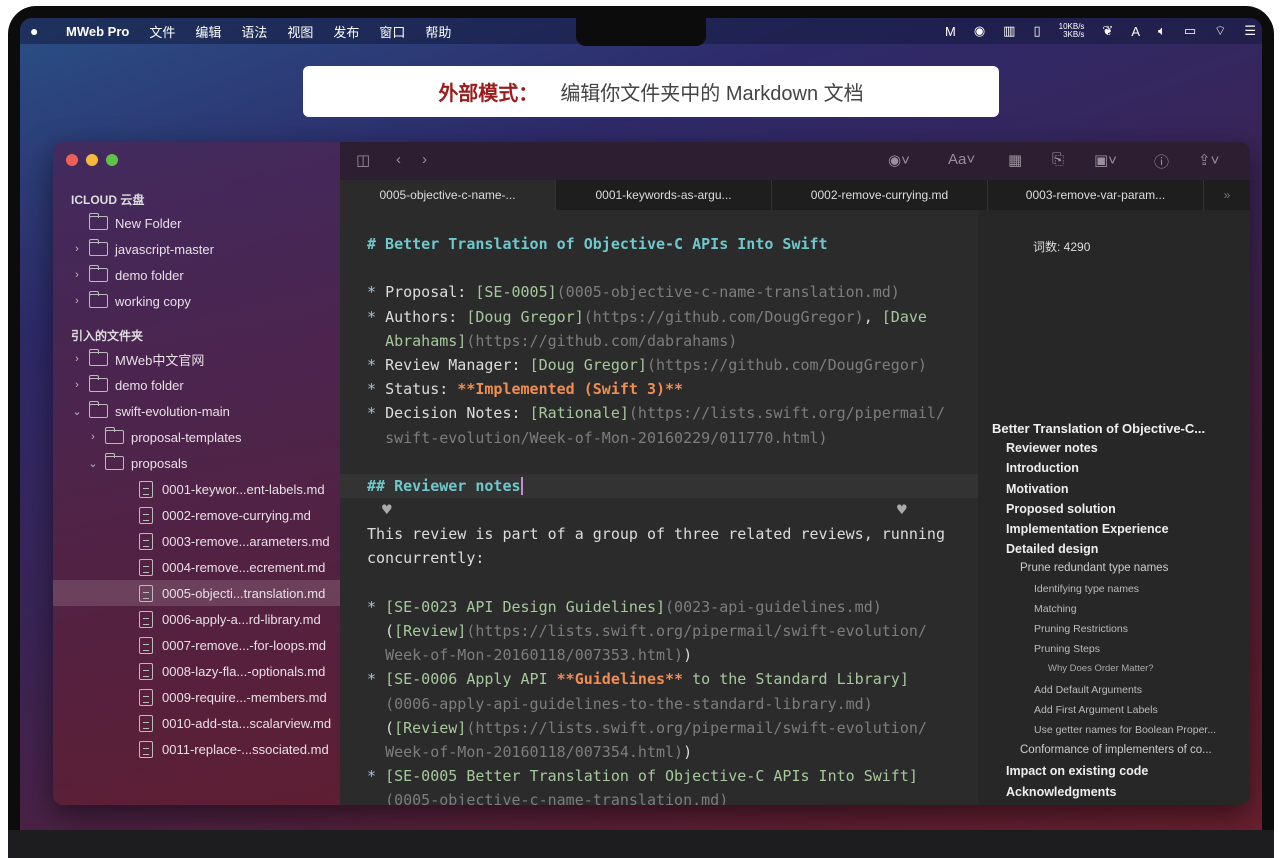  Describe the element at coordinates (1088, 690) in the screenshot. I see `outline-item: Add Default Arguments` at that location.